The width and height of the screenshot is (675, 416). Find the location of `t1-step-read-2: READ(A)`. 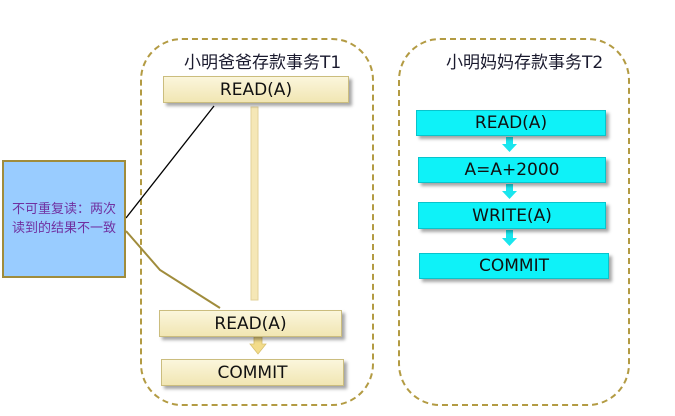

t1-step-read-2: READ(A) is located at coordinates (250, 323).